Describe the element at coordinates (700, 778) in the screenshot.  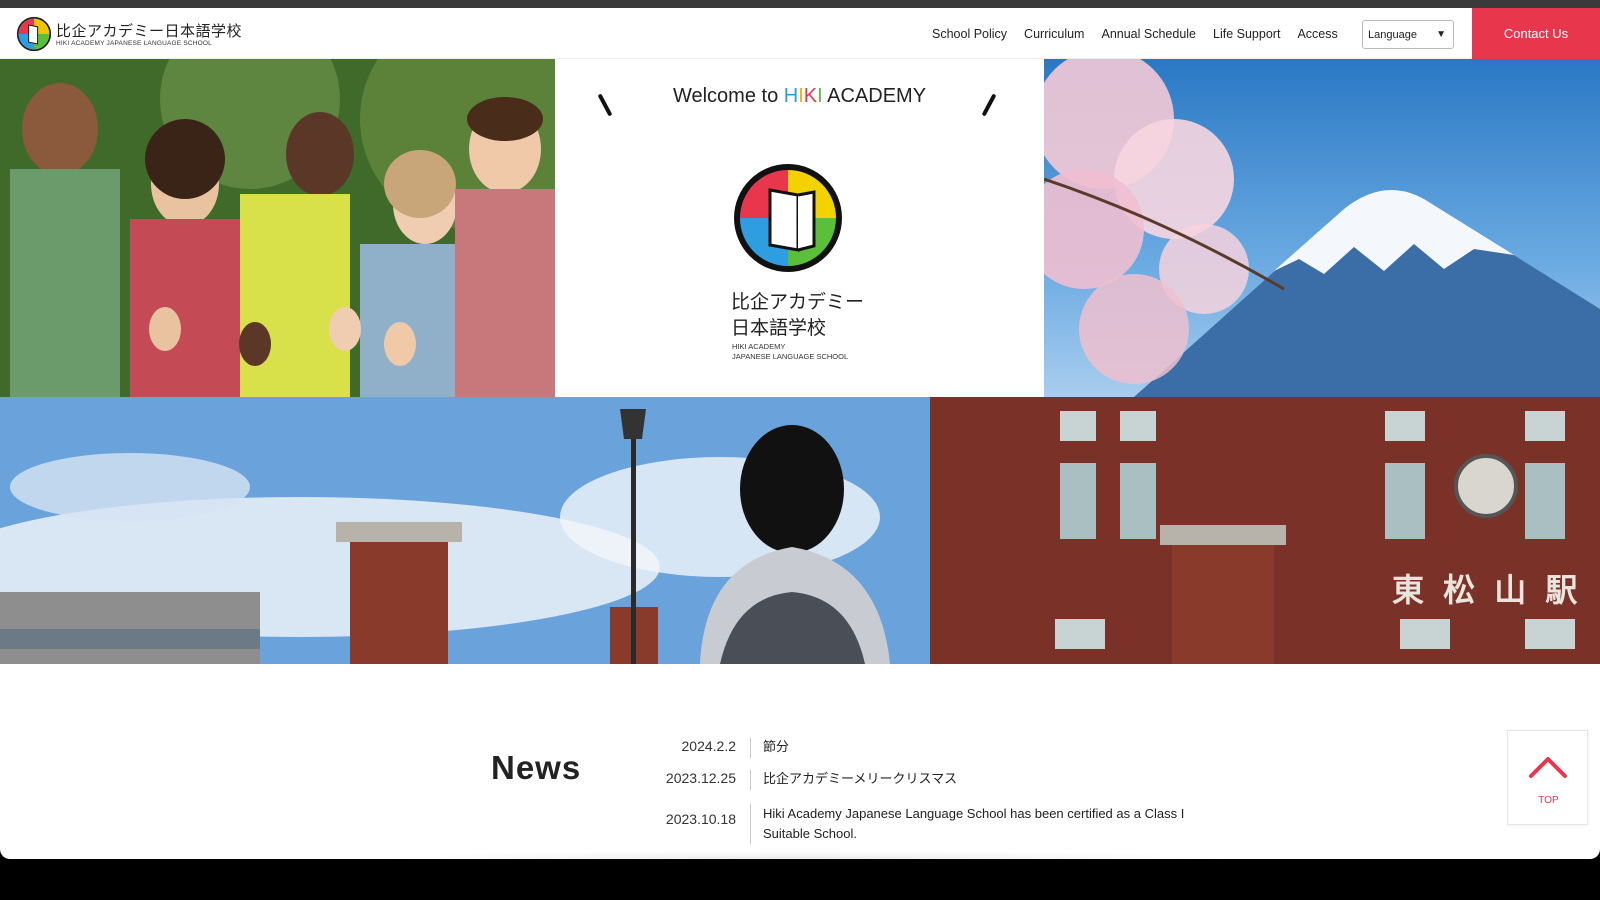
I see `news-date: 2023.12.25` at that location.